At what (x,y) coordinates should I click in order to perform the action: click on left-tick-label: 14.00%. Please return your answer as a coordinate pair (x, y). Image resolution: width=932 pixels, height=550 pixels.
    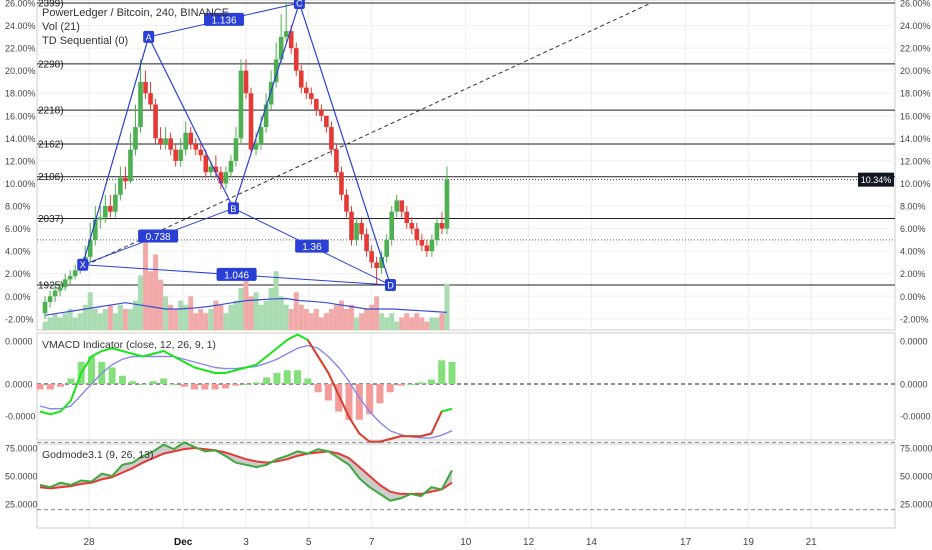
    Looking at the image, I should click on (20, 139).